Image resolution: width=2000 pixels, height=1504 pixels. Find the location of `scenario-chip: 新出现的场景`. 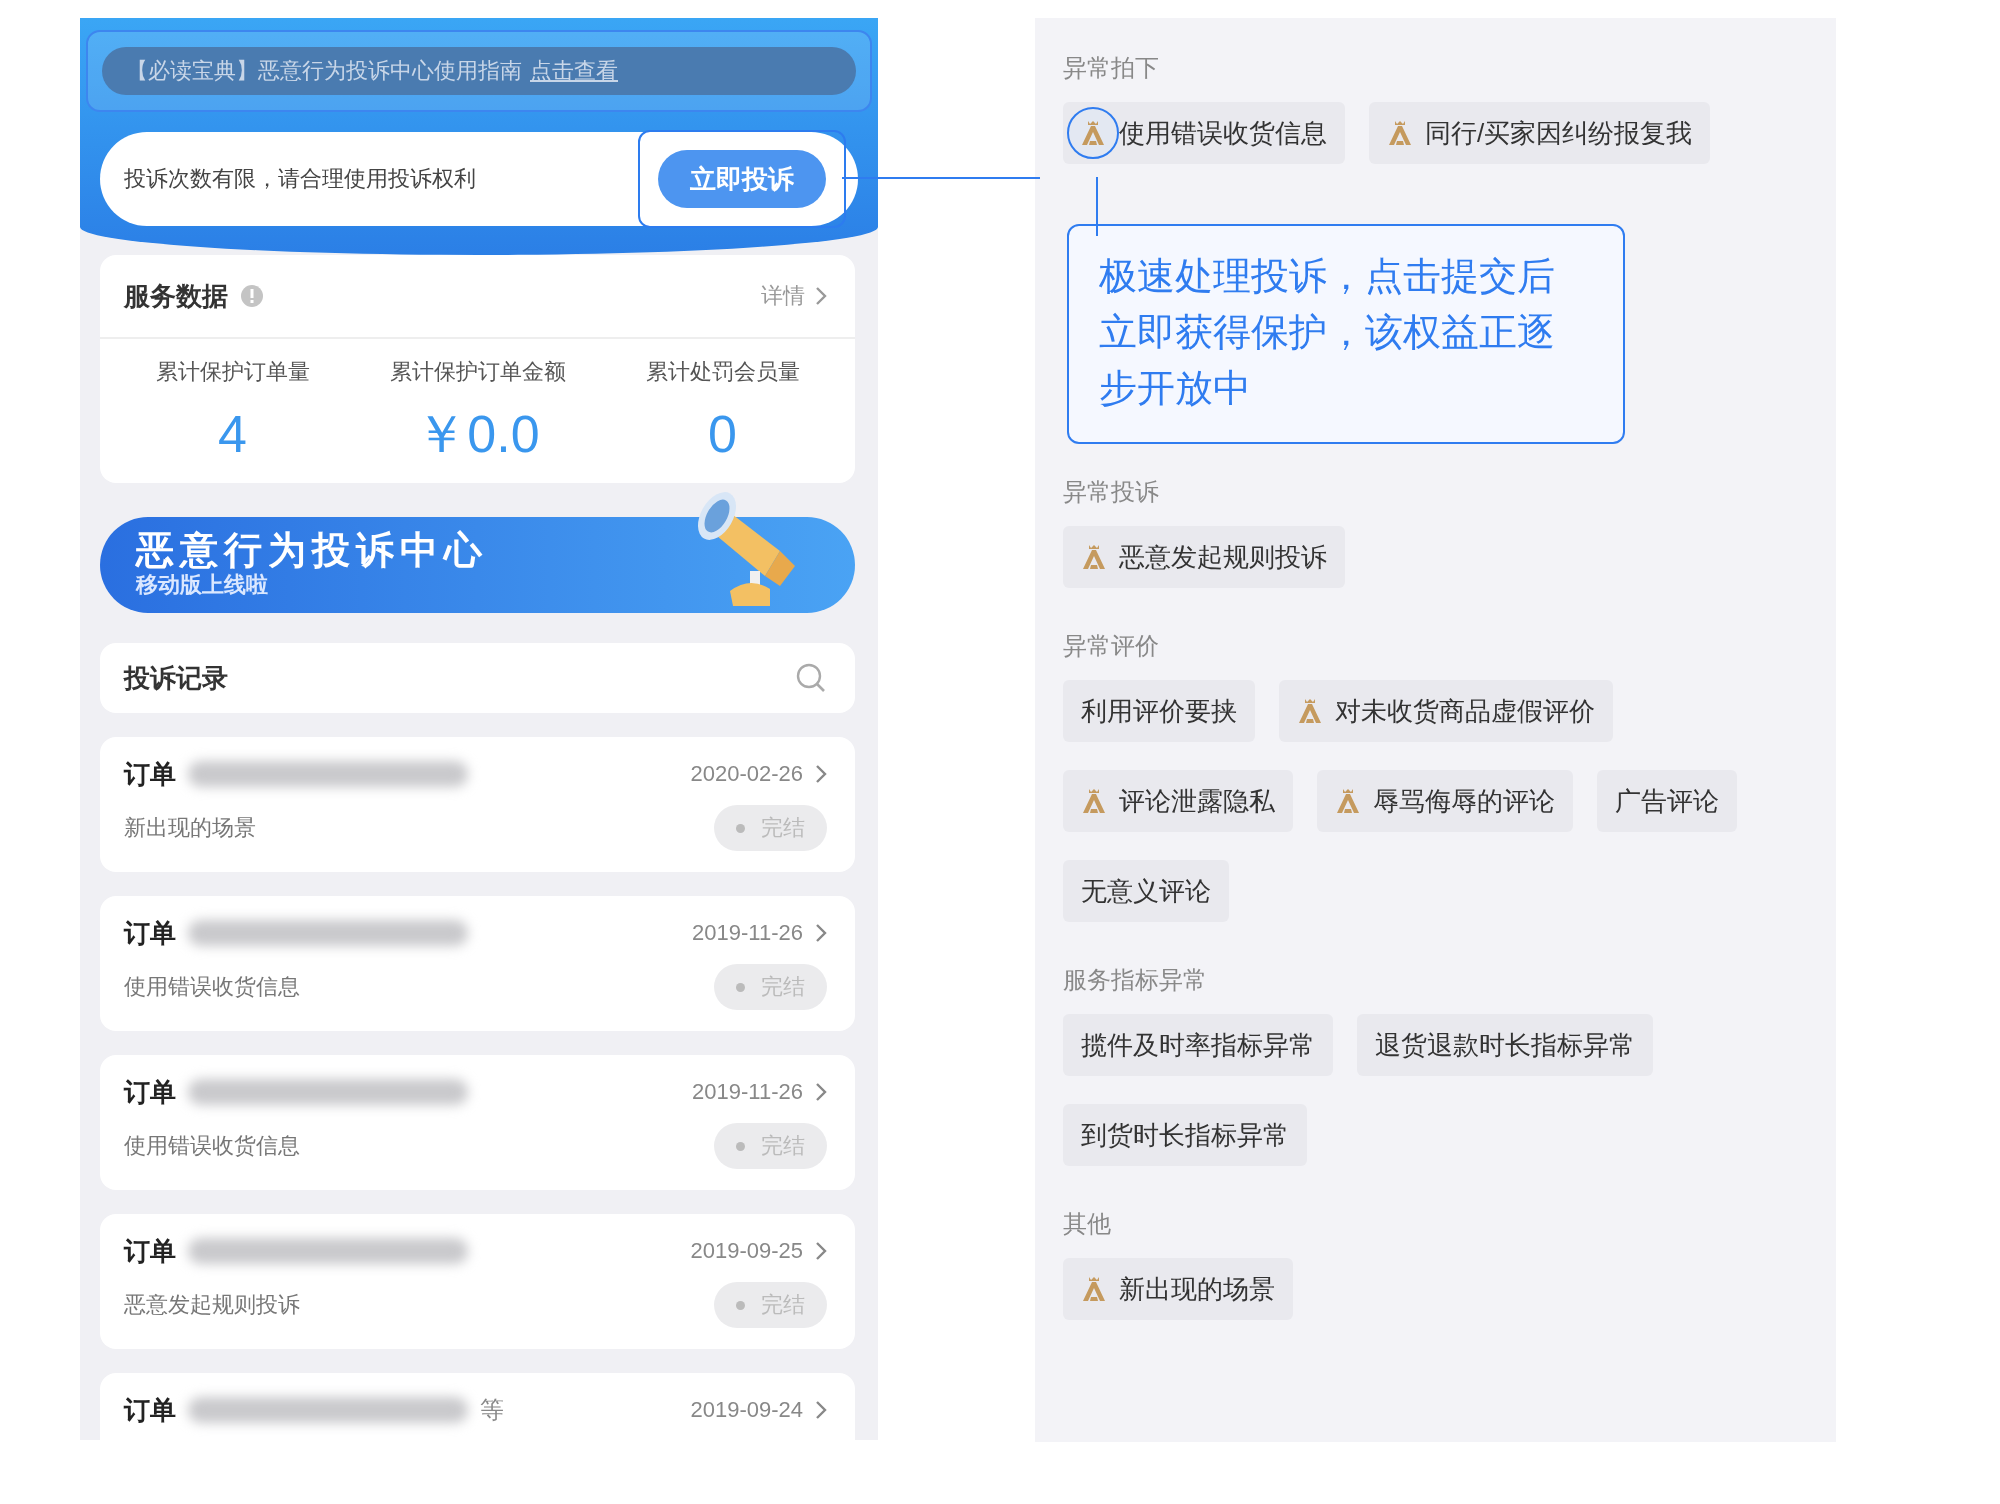

scenario-chip: 新出现的场景 is located at coordinates (1178, 1289).